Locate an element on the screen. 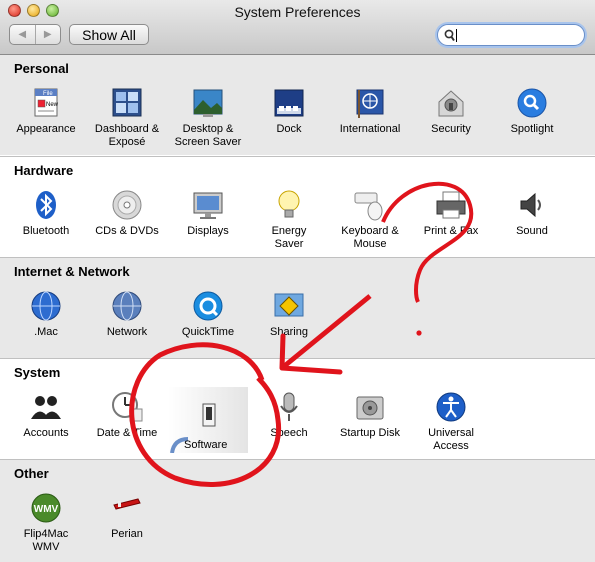 The width and height of the screenshot is (595, 562). pane-label: Dock is located at coordinates (289, 129).